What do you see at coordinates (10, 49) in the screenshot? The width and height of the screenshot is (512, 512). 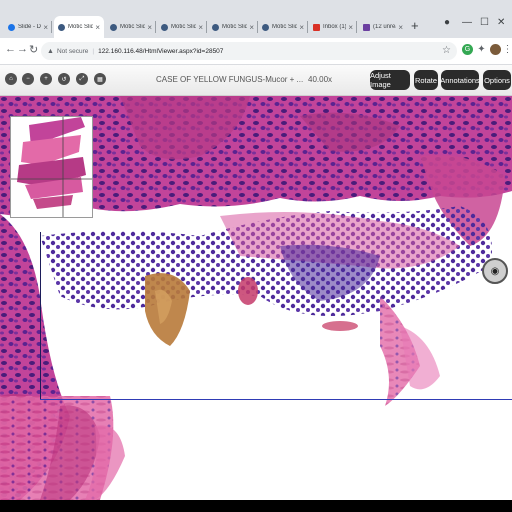 I see `back-icon: ←` at bounding box center [10, 49].